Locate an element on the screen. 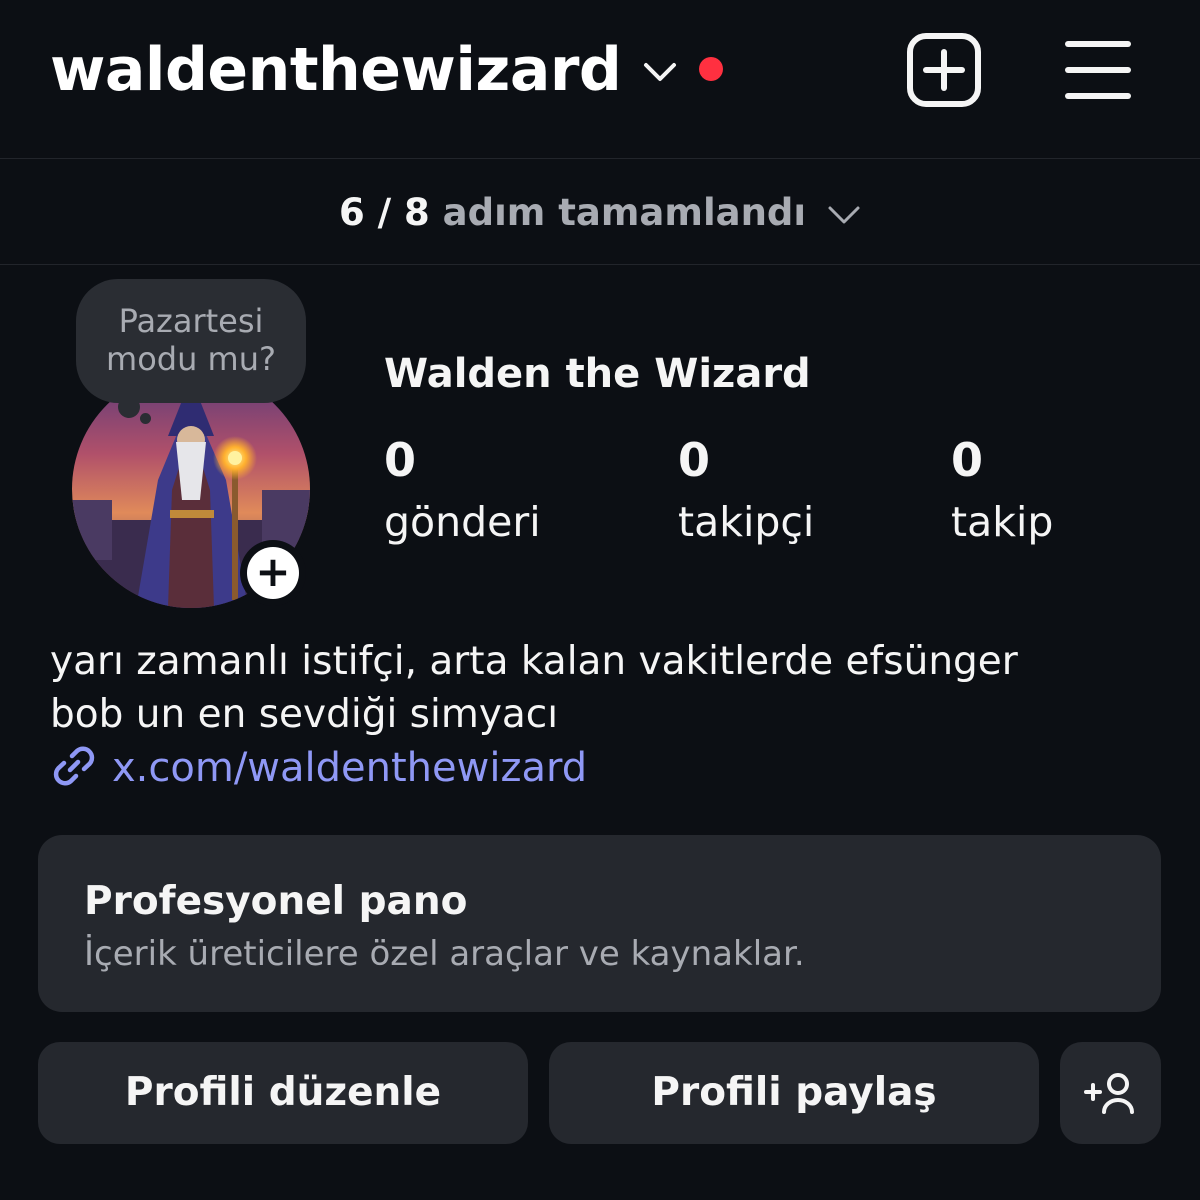  profile-link: x.com/waldenthewizard is located at coordinates (318, 768).